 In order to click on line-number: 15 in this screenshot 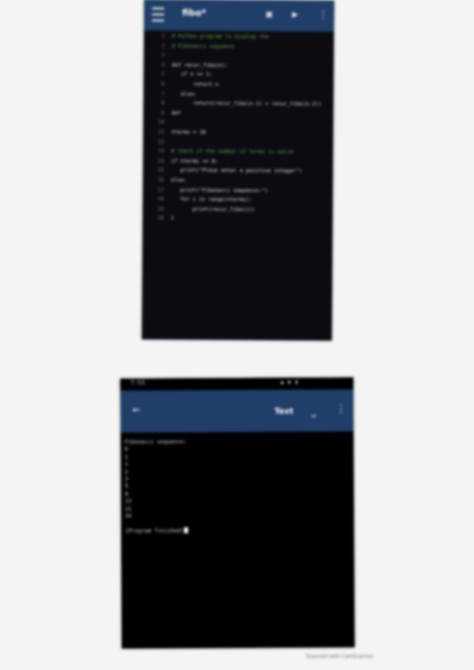, I will do `click(161, 170)`.